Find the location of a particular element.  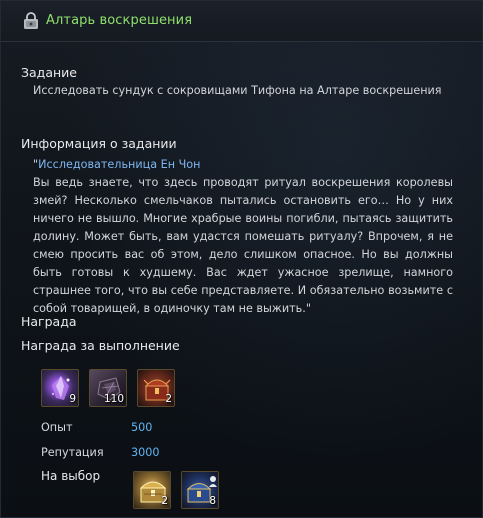

choice-count-2: 8 is located at coordinates (212, 501).